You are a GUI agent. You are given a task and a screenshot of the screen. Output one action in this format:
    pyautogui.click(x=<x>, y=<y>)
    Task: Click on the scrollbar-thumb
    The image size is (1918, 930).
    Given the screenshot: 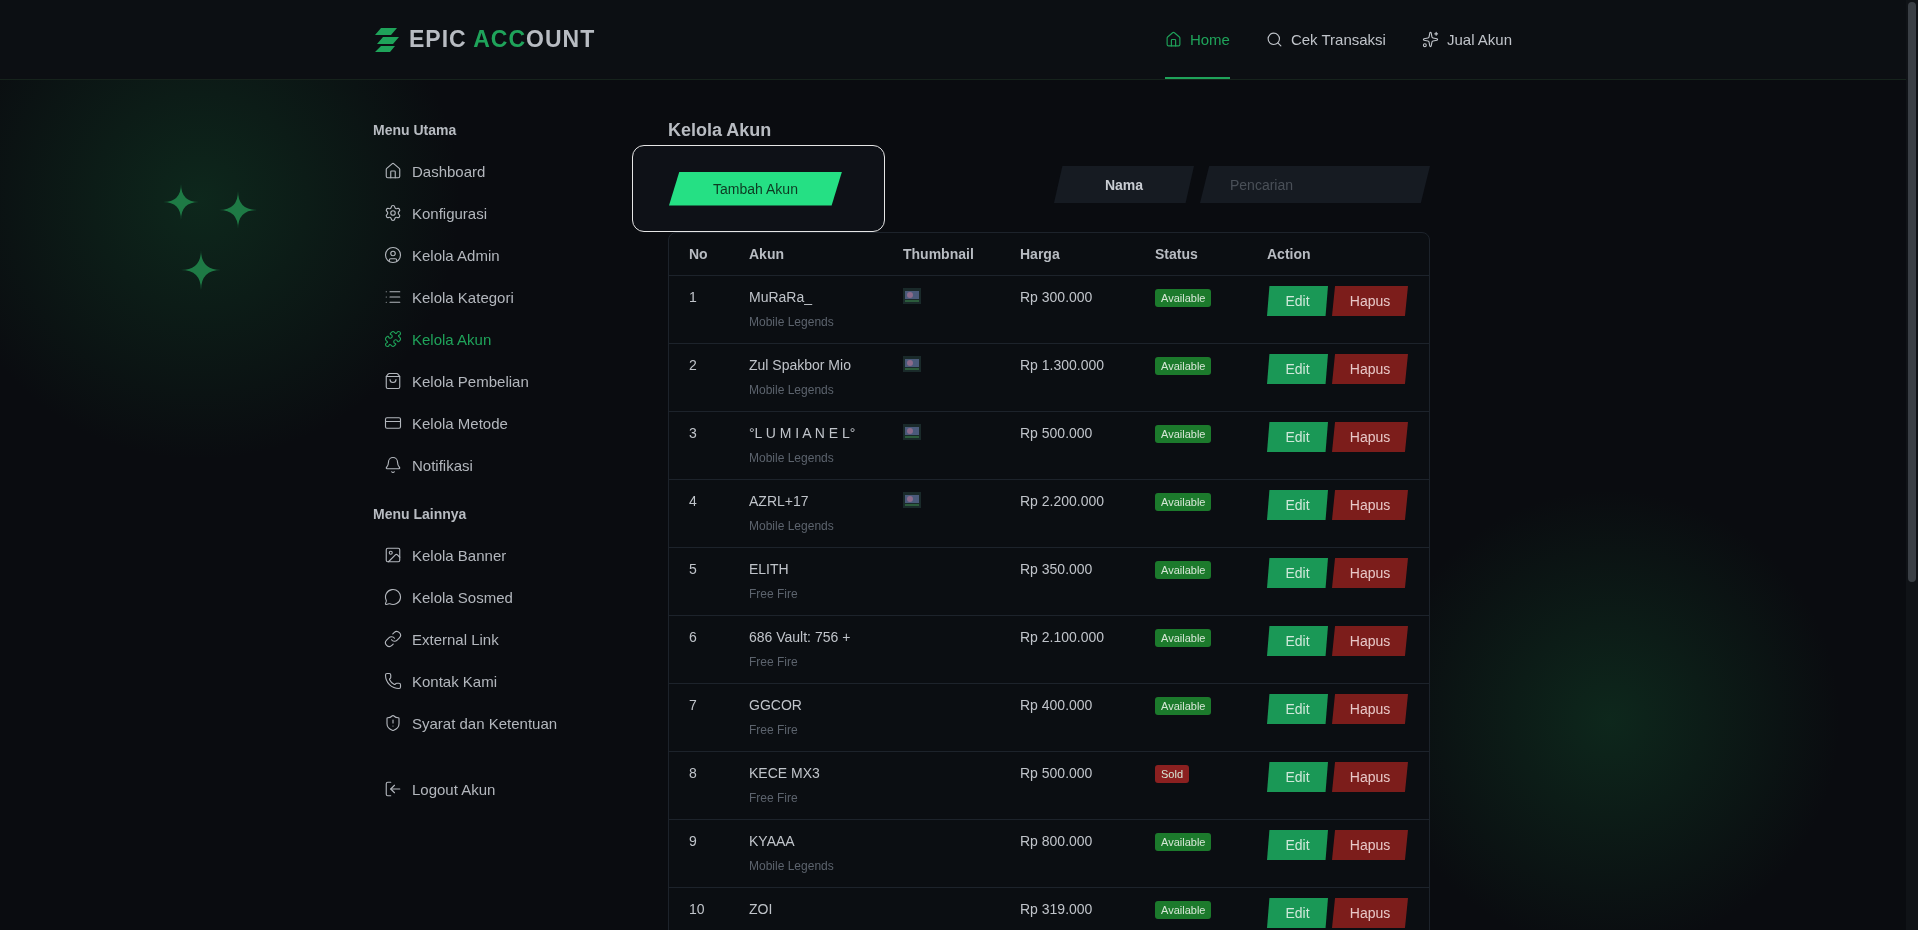 What is the action you would take?
    pyautogui.click(x=1912, y=292)
    